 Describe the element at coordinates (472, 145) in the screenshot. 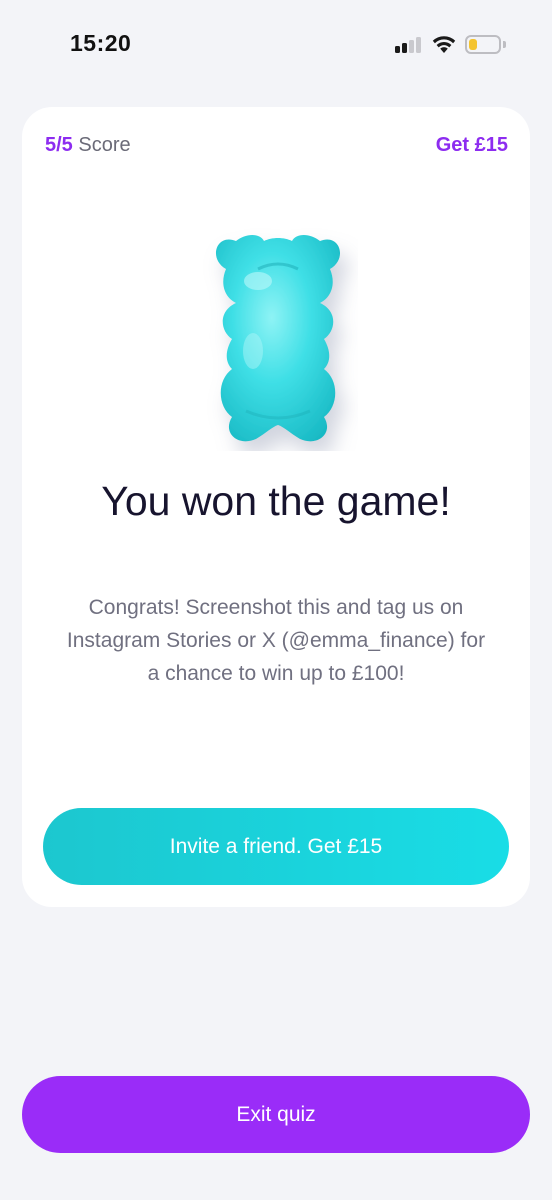

I see `get-reward-link: Get £15` at that location.